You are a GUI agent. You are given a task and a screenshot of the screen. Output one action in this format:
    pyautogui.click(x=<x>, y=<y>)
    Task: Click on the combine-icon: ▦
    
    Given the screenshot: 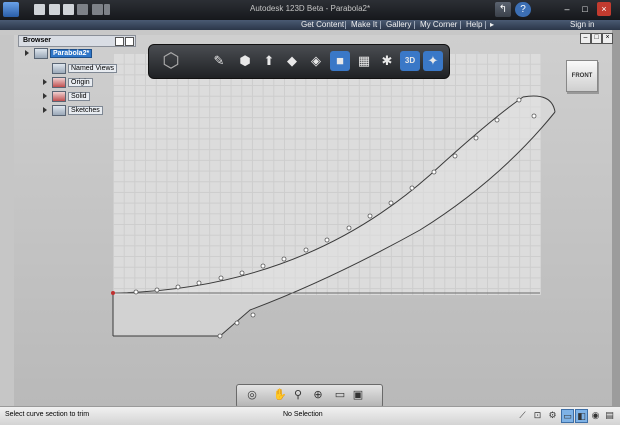 What is the action you would take?
    pyautogui.click(x=364, y=61)
    